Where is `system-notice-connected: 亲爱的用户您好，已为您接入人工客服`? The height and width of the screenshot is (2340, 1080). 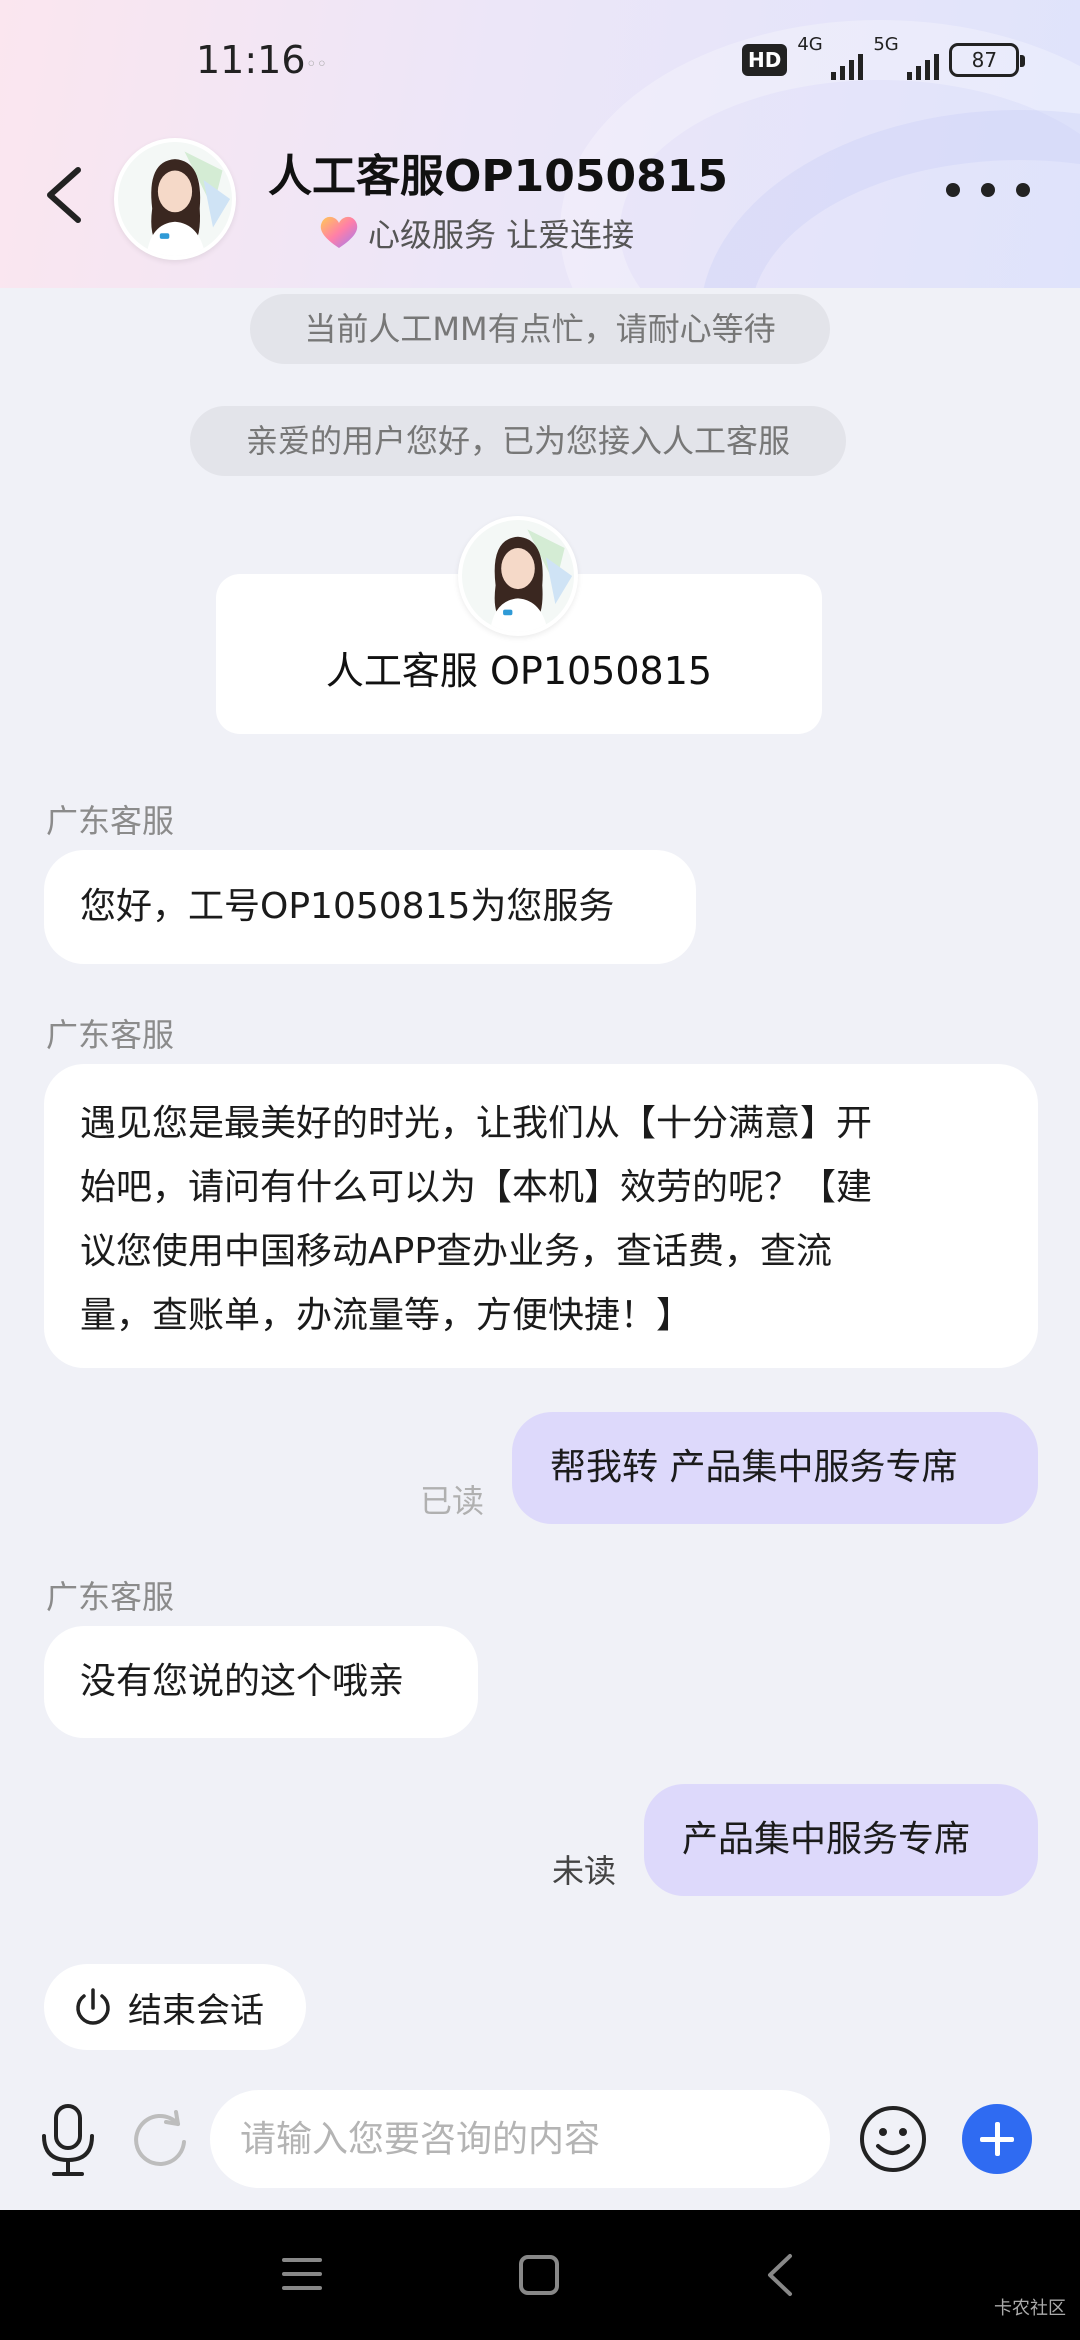 system-notice-connected: 亲爱的用户您好，已为您接入人工客服 is located at coordinates (518, 441).